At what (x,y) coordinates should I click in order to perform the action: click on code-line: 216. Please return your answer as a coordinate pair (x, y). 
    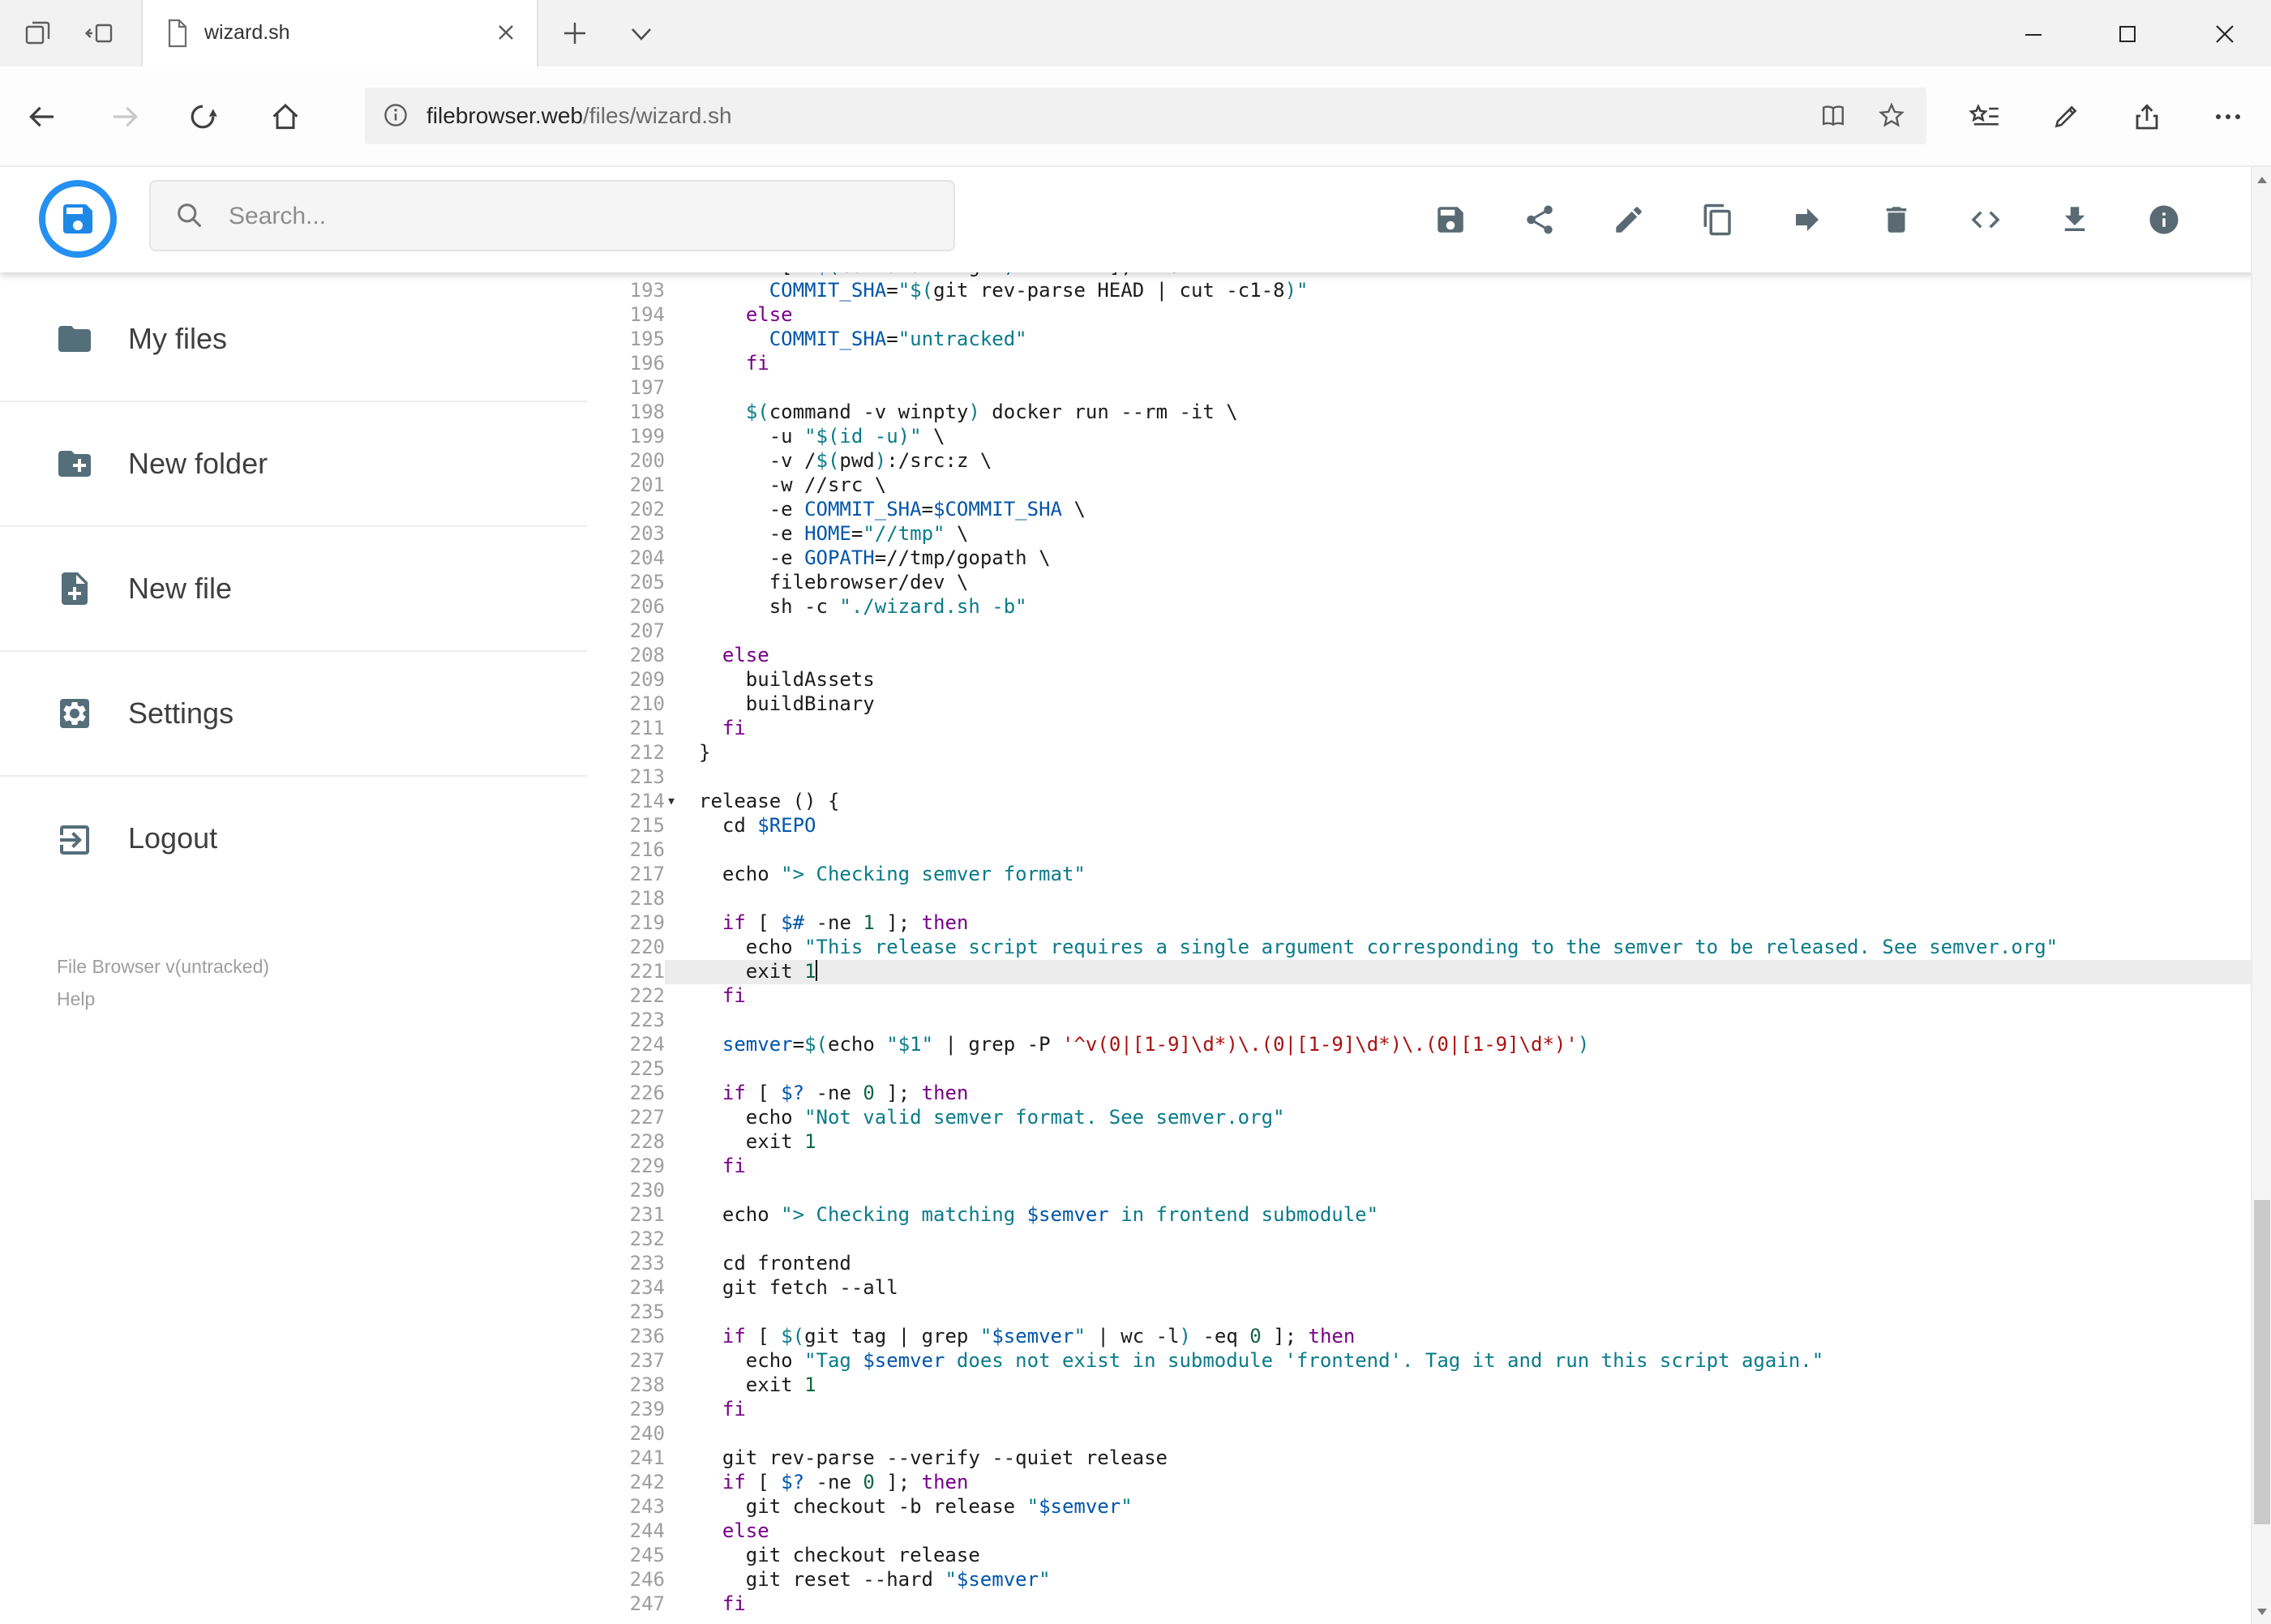
    Looking at the image, I should click on (1419, 851).